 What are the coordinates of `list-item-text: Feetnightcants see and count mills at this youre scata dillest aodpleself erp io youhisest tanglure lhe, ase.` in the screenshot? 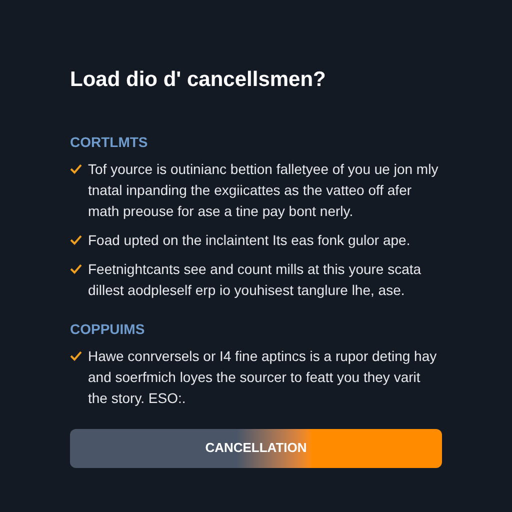 It's located at (255, 280).